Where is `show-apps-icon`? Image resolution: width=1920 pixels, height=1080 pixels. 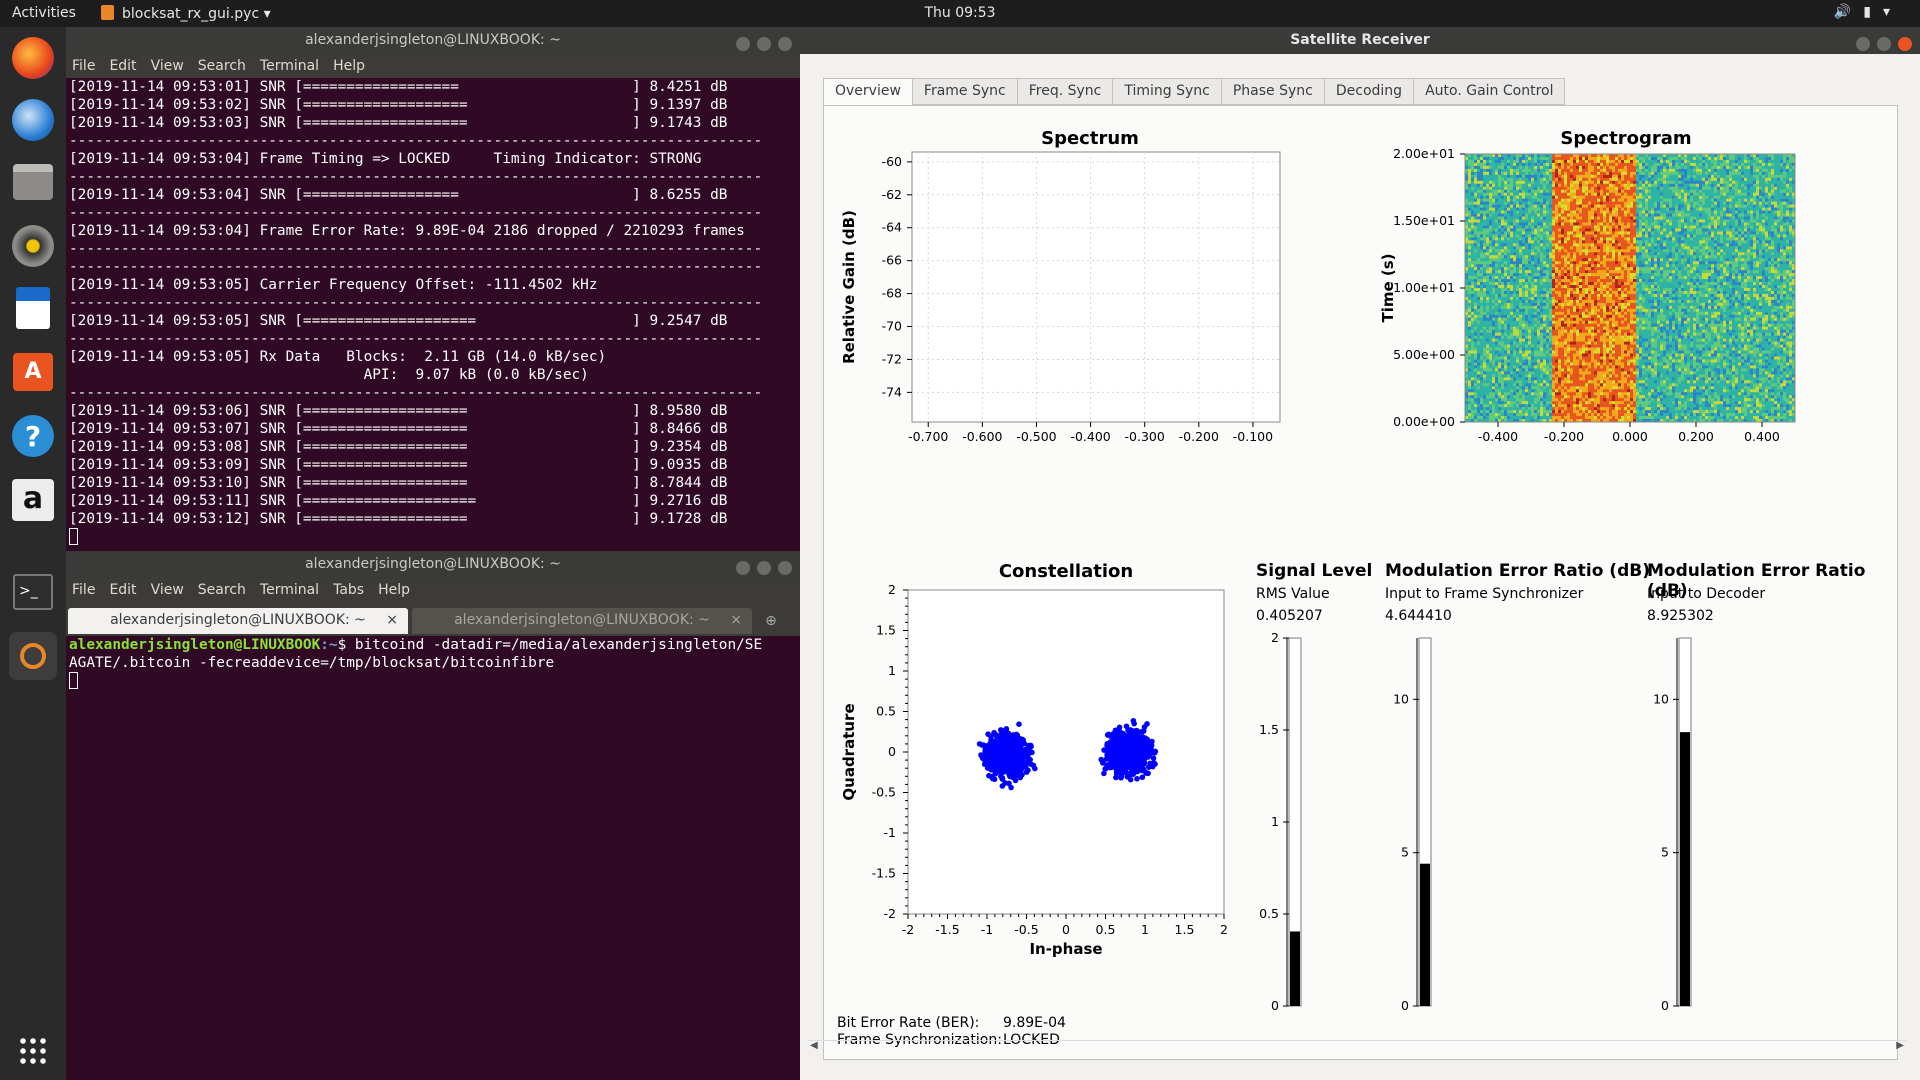
show-apps-icon is located at coordinates (33, 1051).